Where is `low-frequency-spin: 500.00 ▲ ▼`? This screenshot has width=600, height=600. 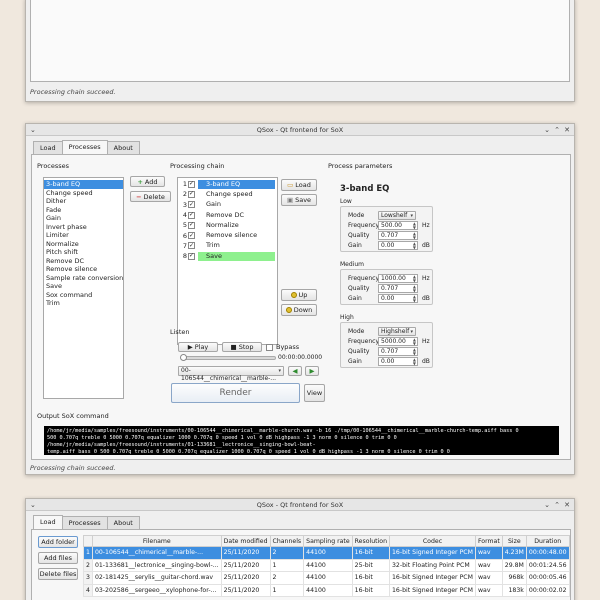
low-frequency-spin: 500.00 ▲ ▼ is located at coordinates (398, 225).